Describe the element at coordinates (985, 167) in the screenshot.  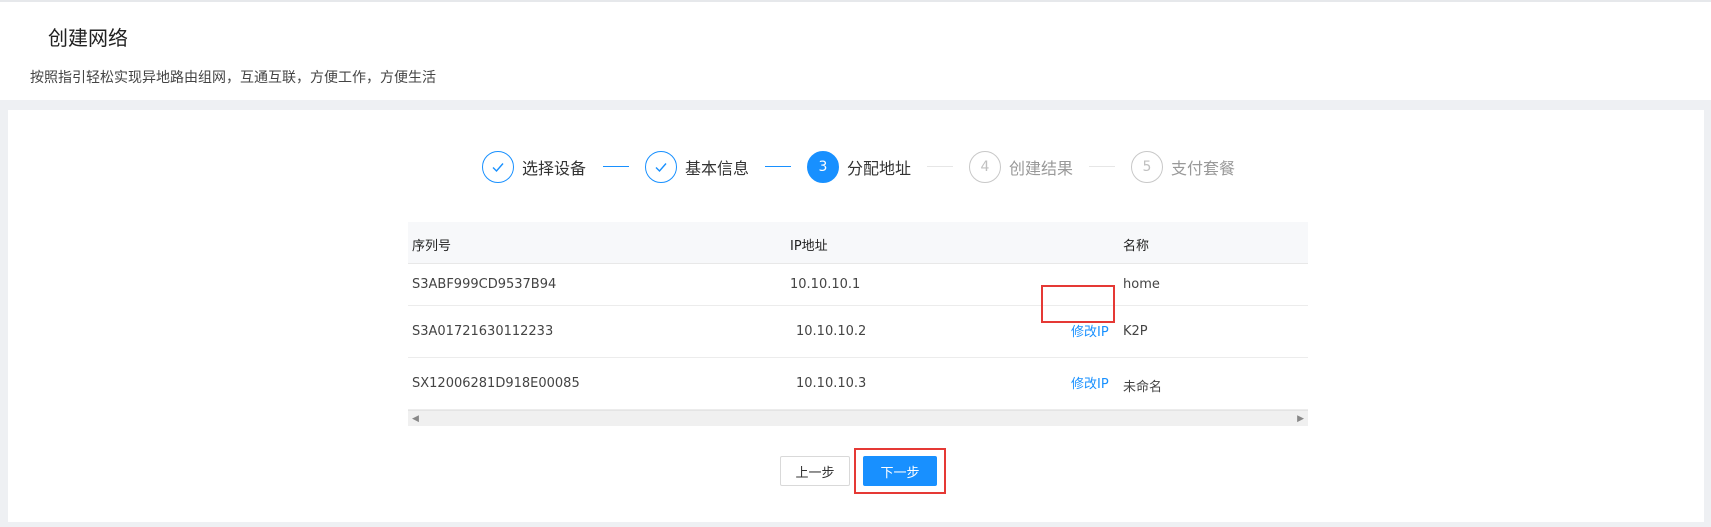
I see `step-number: 4` at that location.